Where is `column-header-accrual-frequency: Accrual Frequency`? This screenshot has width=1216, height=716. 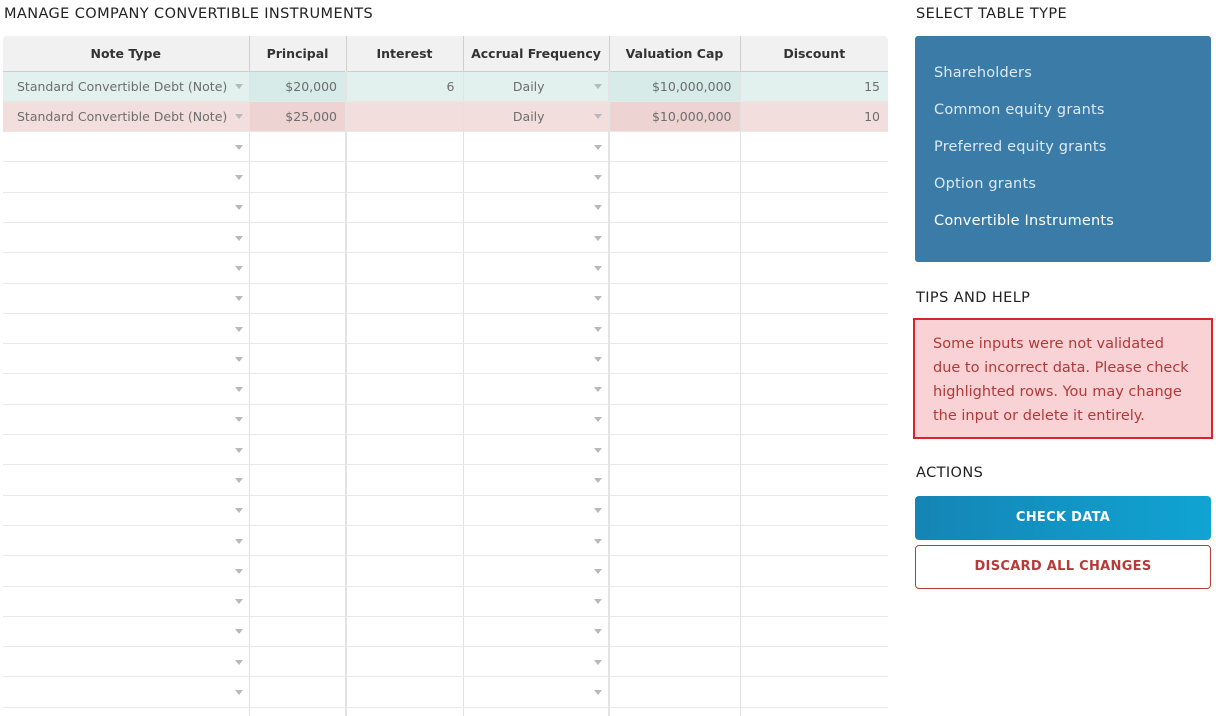
column-header-accrual-frequency: Accrual Frequency is located at coordinates (536, 54).